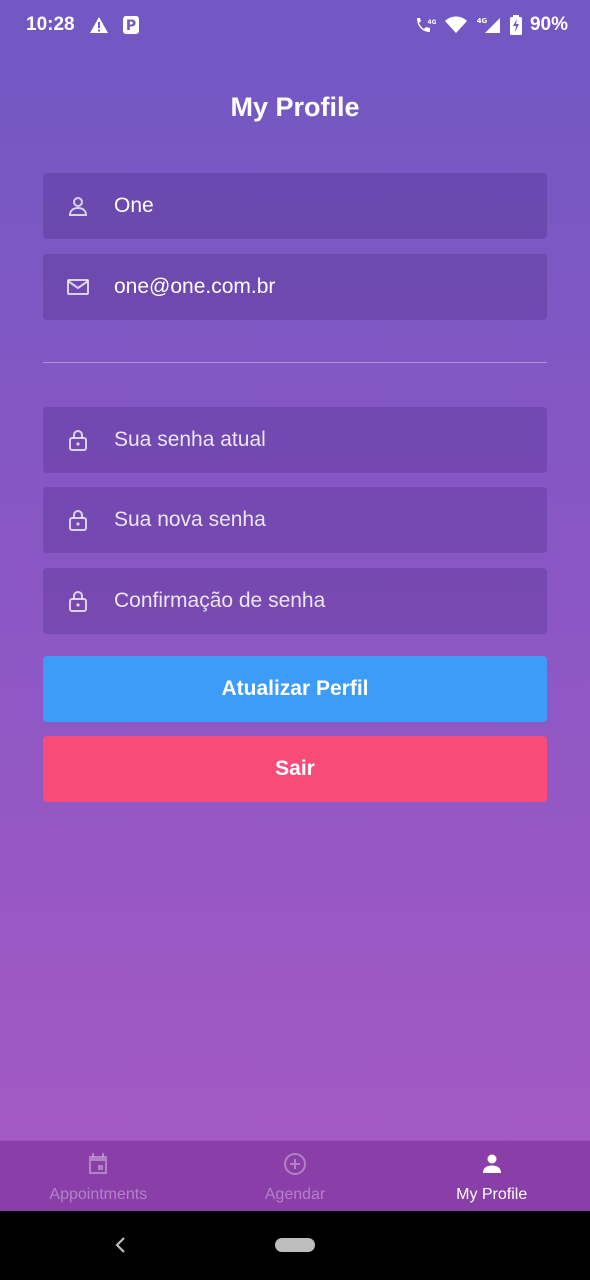 The height and width of the screenshot is (1280, 590). What do you see at coordinates (548, 24) in the screenshot?
I see `battery-percent: 90%` at bounding box center [548, 24].